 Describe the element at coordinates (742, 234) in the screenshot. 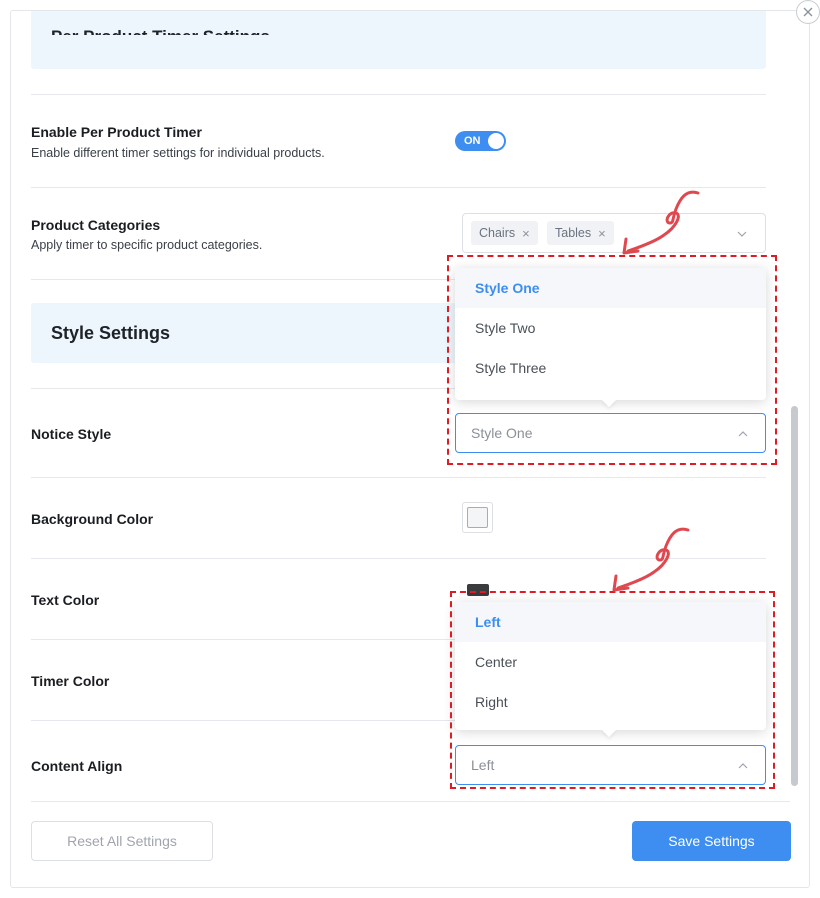

I see `chevron-down-icon` at that location.